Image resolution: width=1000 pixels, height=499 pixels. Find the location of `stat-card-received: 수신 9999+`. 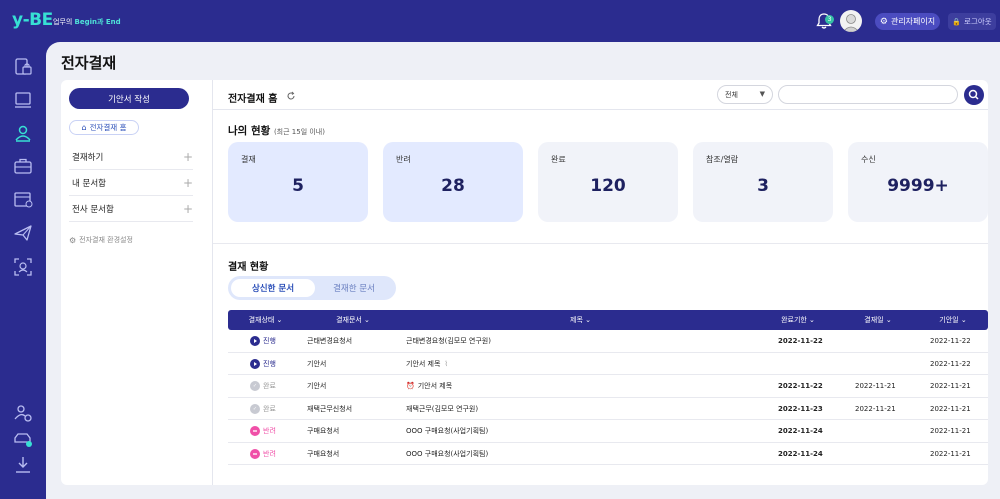

stat-card-received: 수신 9999+ is located at coordinates (918, 182).